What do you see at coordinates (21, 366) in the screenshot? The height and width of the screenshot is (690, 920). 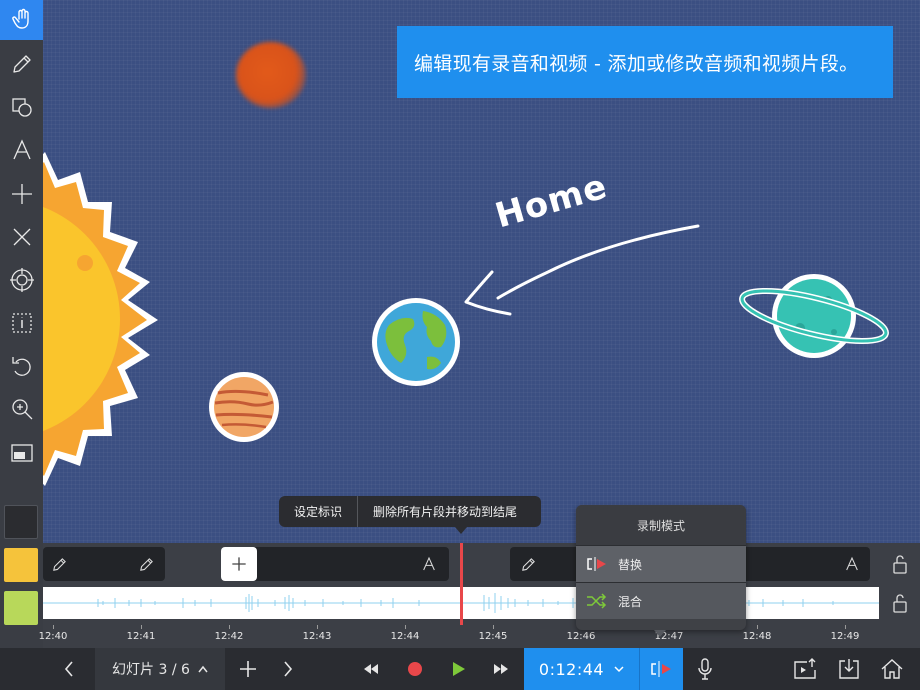 I see `undo-tool-button` at bounding box center [21, 366].